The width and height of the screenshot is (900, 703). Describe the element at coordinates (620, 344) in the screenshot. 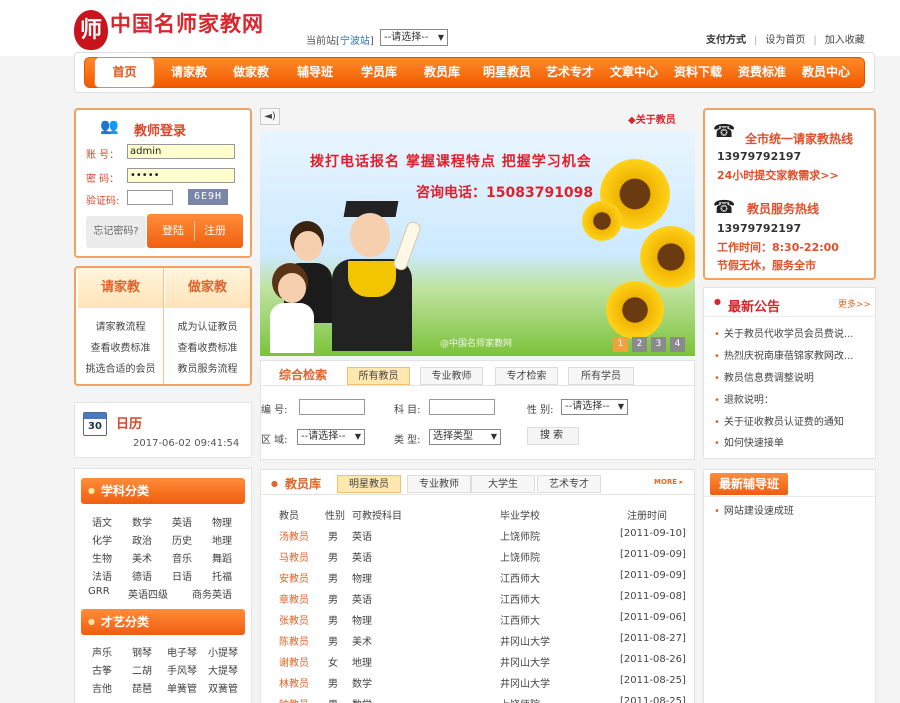

I see `banner-page-1: 1` at that location.